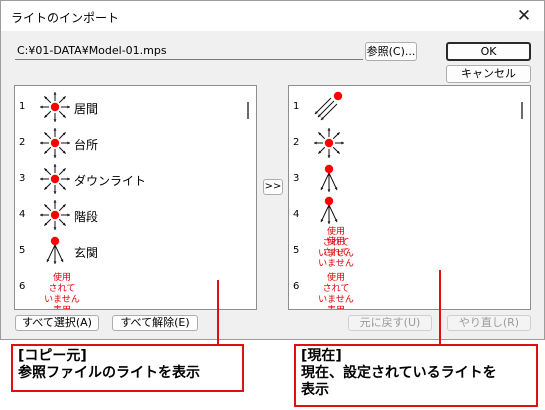 The width and height of the screenshot is (545, 410). I want to click on close-icon: ✕, so click(524, 16).